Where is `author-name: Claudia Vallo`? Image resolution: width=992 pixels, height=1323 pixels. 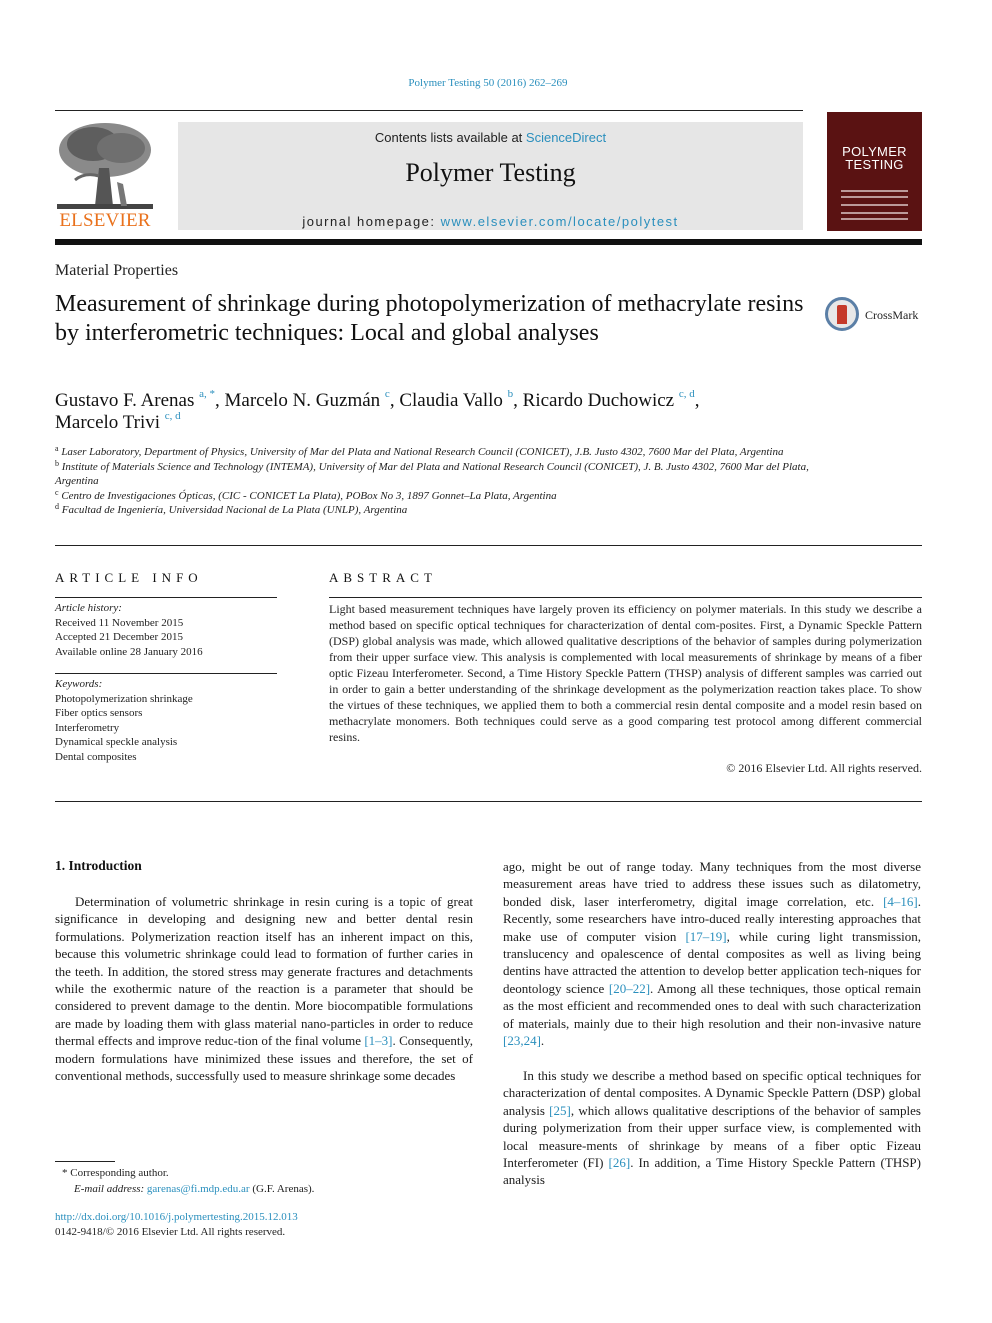
author-name: Claudia Vallo is located at coordinates (451, 400).